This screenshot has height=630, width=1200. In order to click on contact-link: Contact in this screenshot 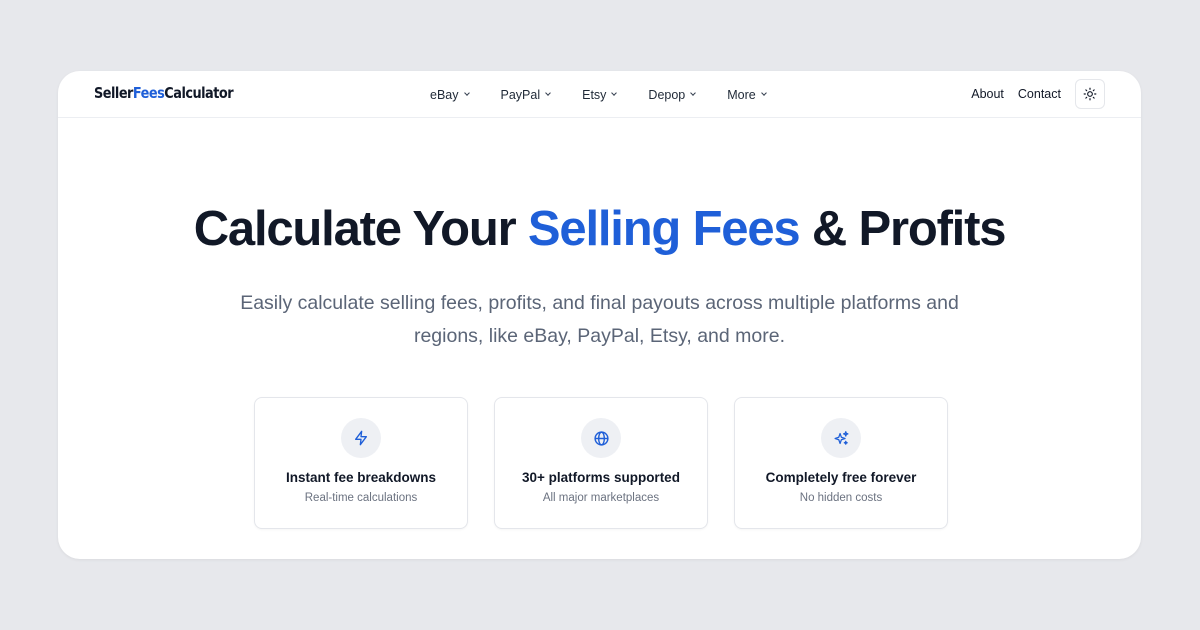, I will do `click(1039, 94)`.